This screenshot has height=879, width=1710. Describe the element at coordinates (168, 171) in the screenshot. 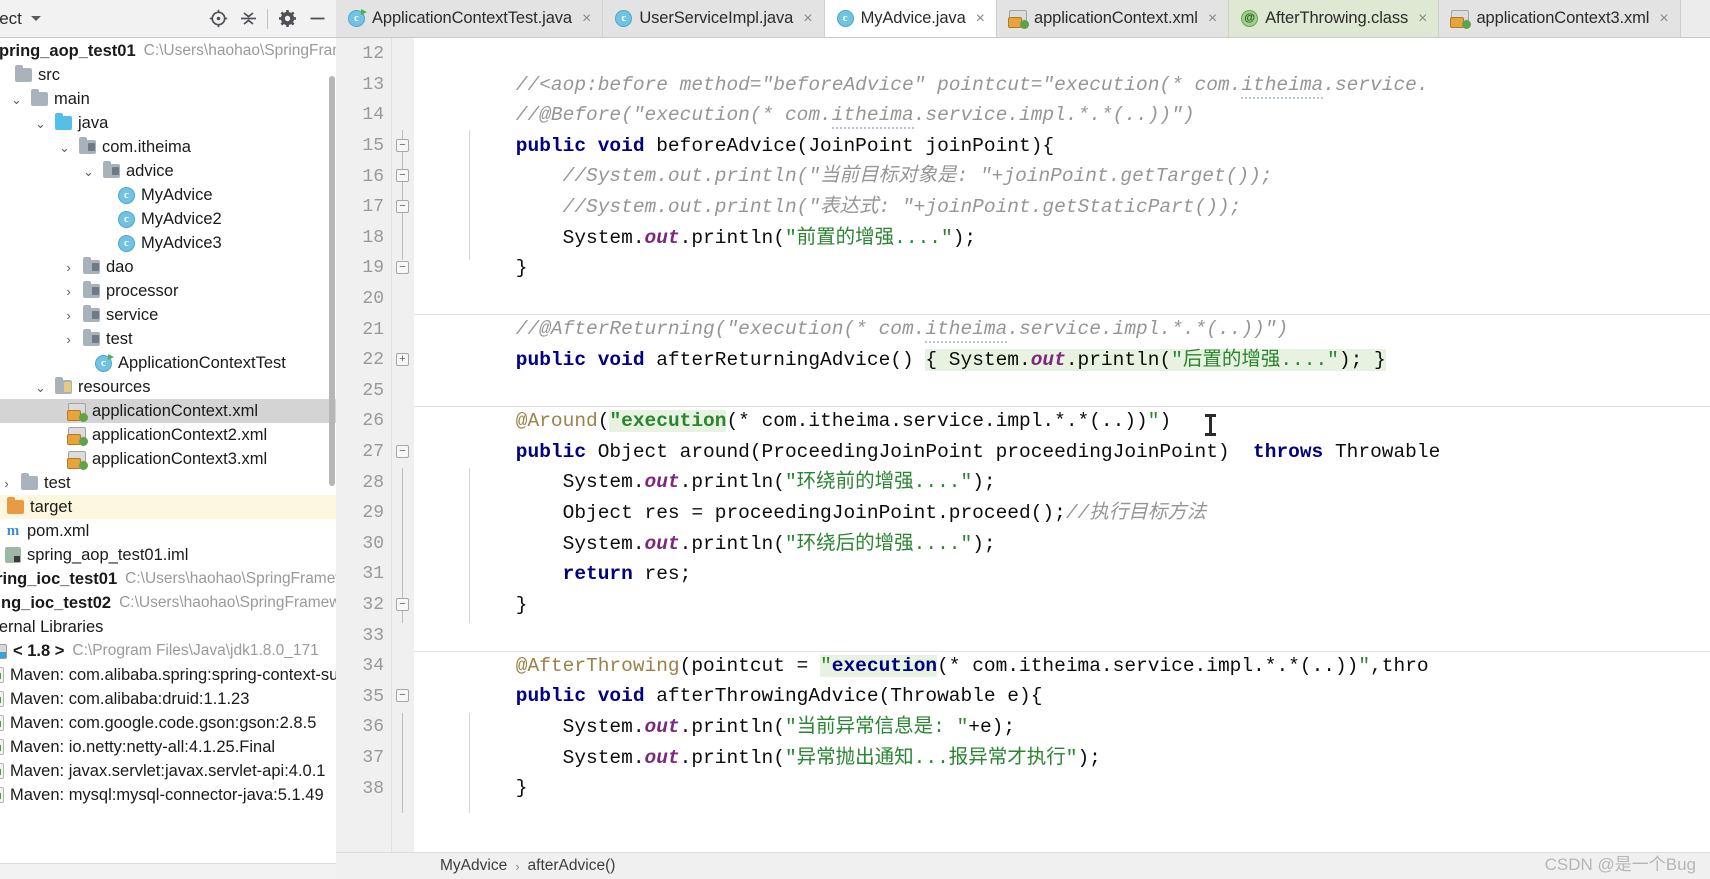

I see `tree-row: ⌄ advice` at that location.